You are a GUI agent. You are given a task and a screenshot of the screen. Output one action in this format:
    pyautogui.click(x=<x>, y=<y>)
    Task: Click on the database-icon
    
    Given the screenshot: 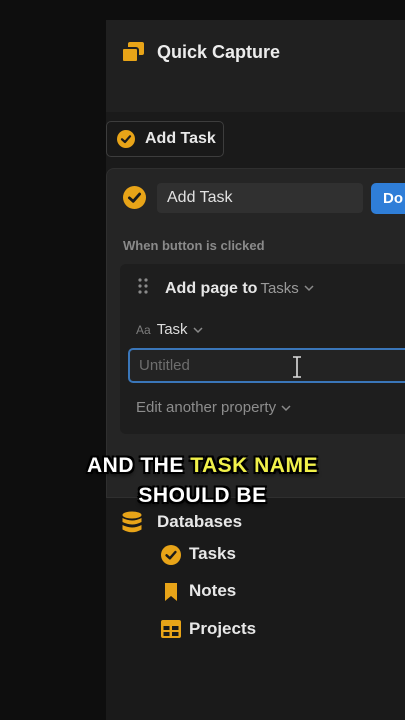 What is the action you would take?
    pyautogui.click(x=132, y=522)
    